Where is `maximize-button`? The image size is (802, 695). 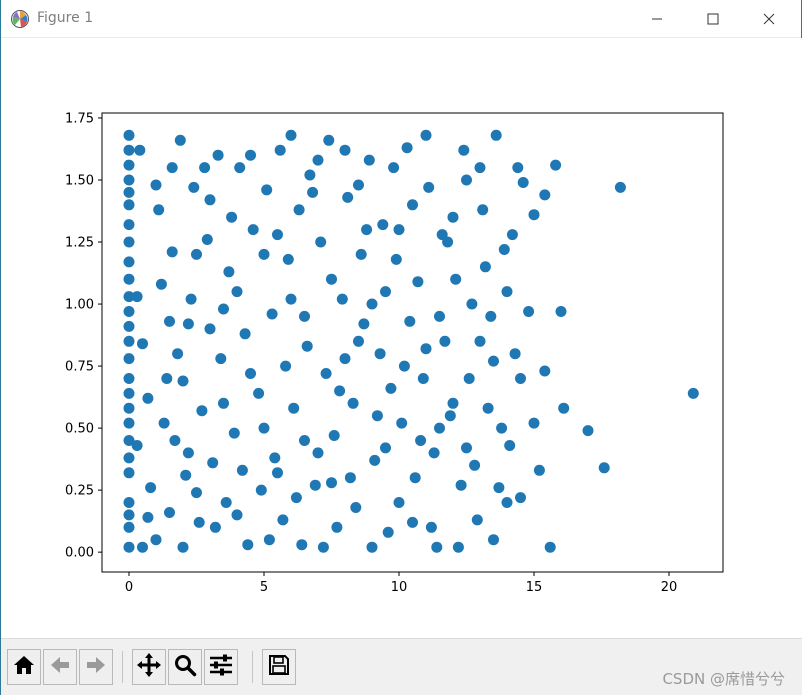
maximize-button is located at coordinates (713, 19).